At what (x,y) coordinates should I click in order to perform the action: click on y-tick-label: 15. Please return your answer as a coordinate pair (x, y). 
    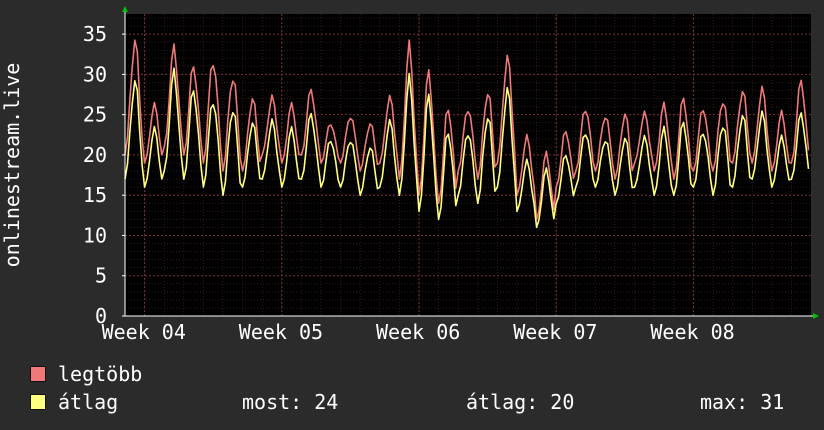
    Looking at the image, I should click on (95, 195).